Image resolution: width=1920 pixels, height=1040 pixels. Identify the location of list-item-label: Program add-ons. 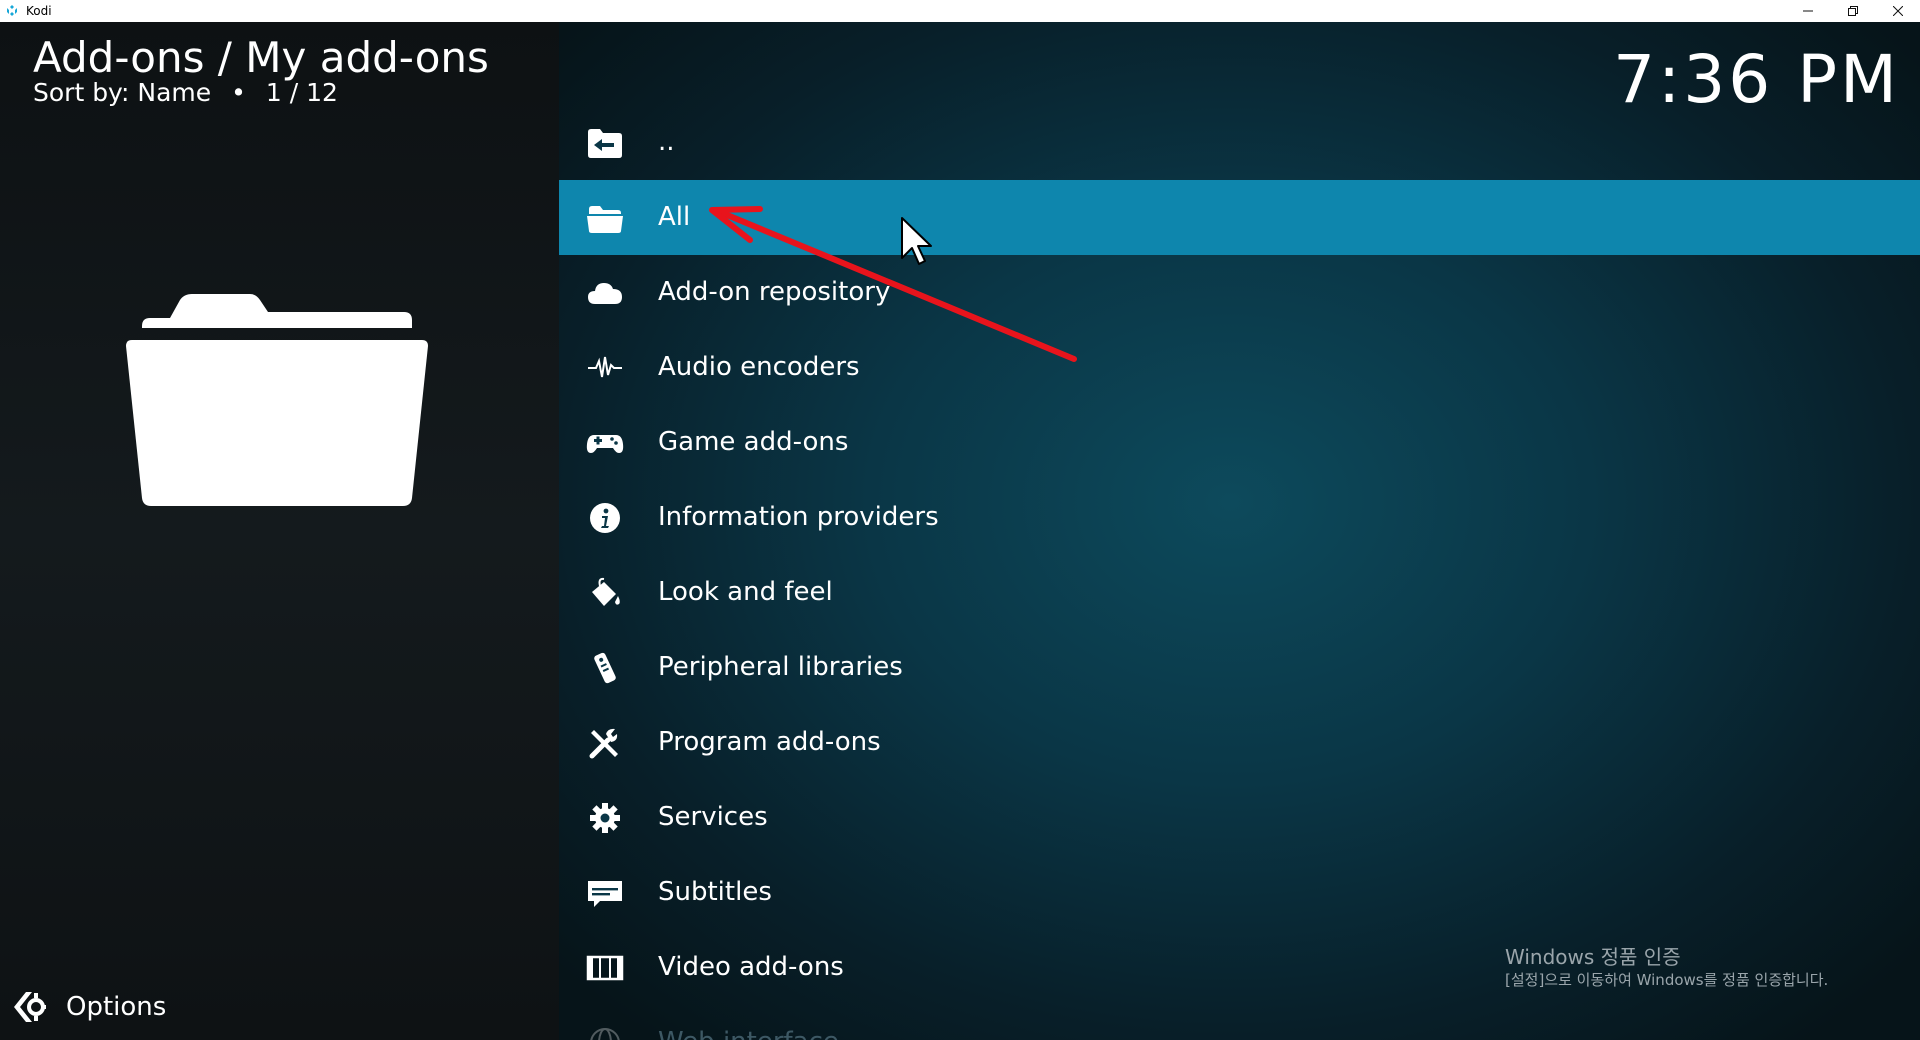
(769, 742).